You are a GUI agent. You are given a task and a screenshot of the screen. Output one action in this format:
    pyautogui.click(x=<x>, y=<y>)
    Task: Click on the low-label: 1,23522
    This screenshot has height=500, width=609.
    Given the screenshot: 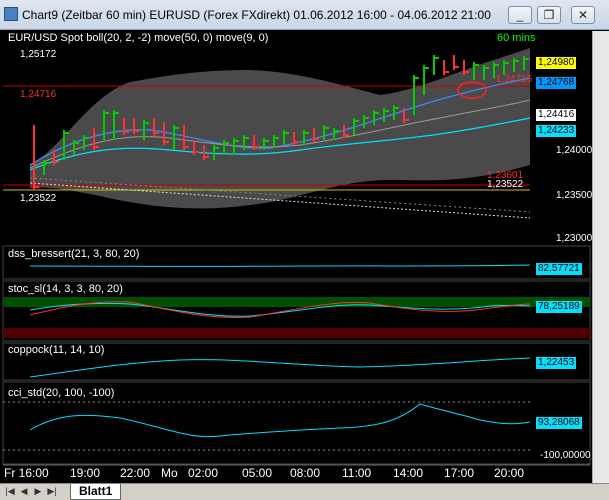 What is the action you would take?
    pyautogui.click(x=38, y=198)
    